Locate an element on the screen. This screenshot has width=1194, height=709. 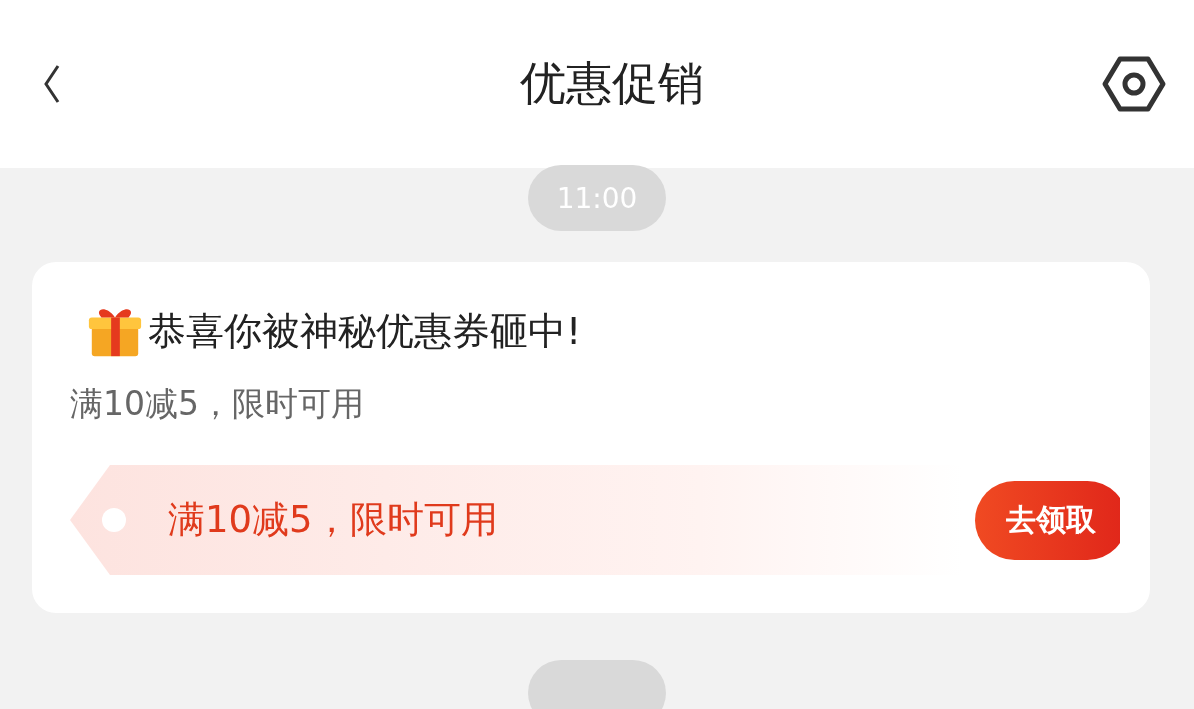
settings-icon is located at coordinates (1134, 84).